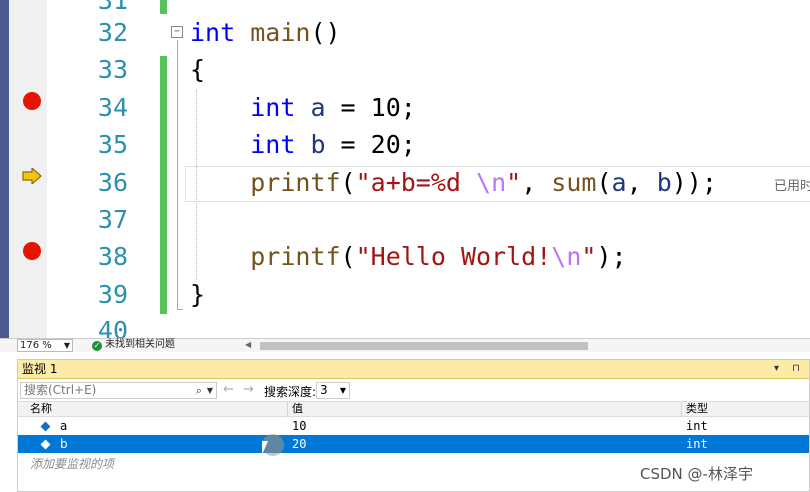  What do you see at coordinates (39, 409) in the screenshot?
I see `column-name: 名称` at bounding box center [39, 409].